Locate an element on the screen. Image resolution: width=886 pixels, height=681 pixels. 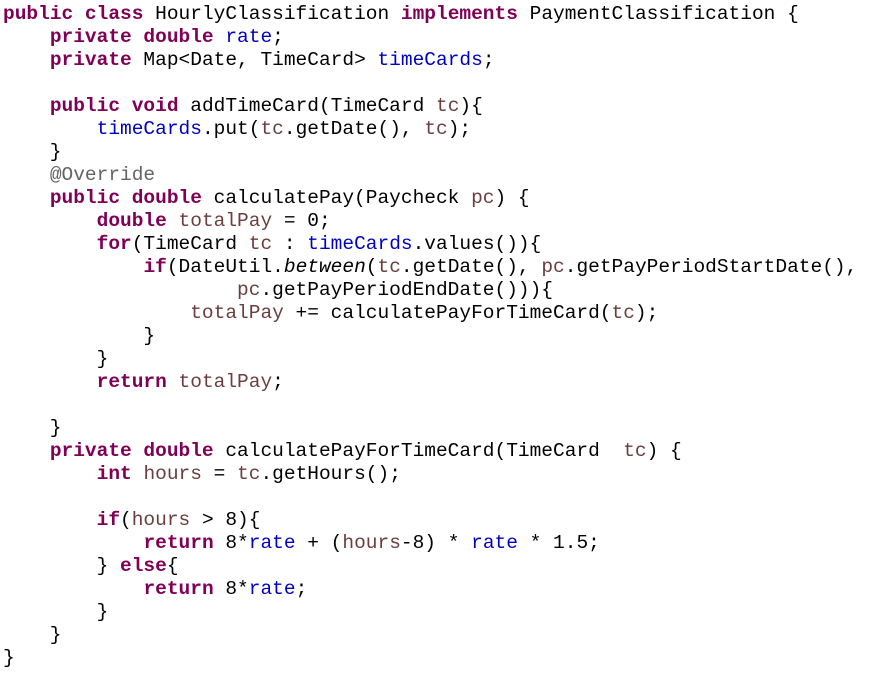
code-line: double totalPay = 0; is located at coordinates (443, 221).